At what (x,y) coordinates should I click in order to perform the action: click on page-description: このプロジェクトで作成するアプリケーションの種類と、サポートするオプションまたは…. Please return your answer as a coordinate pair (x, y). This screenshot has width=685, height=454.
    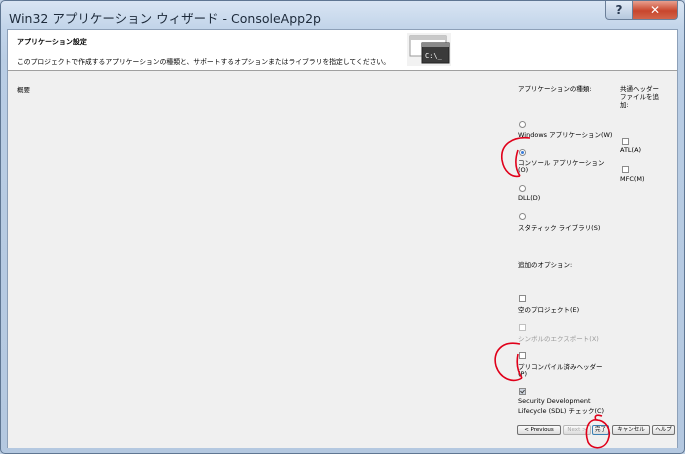
    Looking at the image, I should click on (204, 62).